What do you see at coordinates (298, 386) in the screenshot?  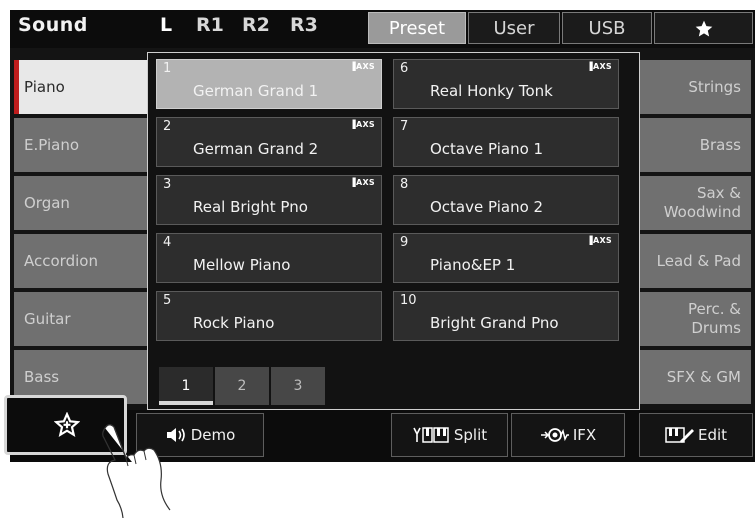 I see `page-button-3: 3` at bounding box center [298, 386].